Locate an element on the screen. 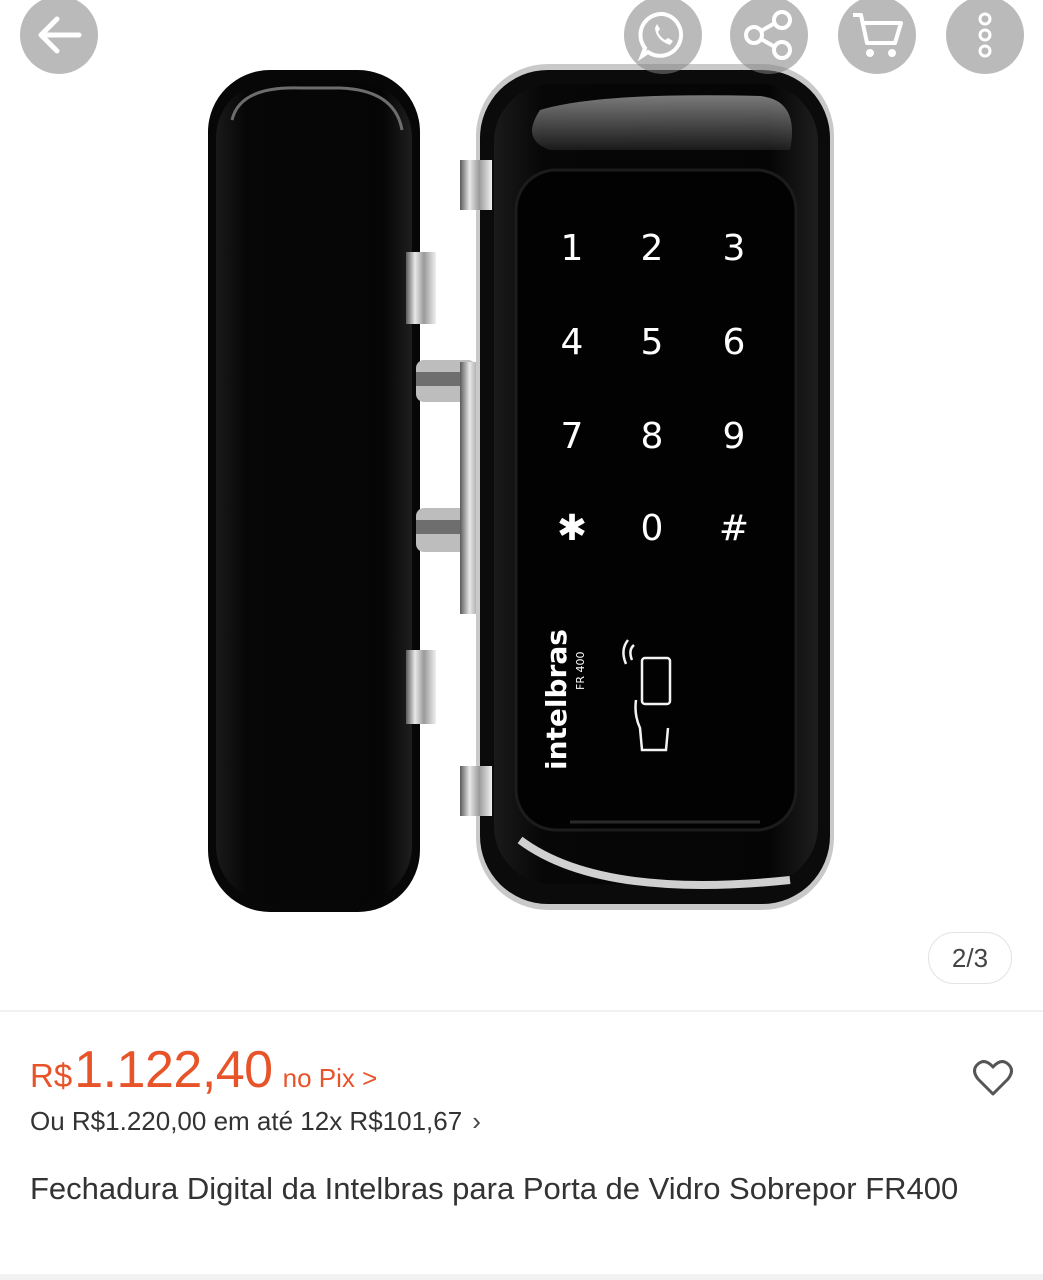 The width and height of the screenshot is (1043, 1280). divider is located at coordinates (521, 1011).